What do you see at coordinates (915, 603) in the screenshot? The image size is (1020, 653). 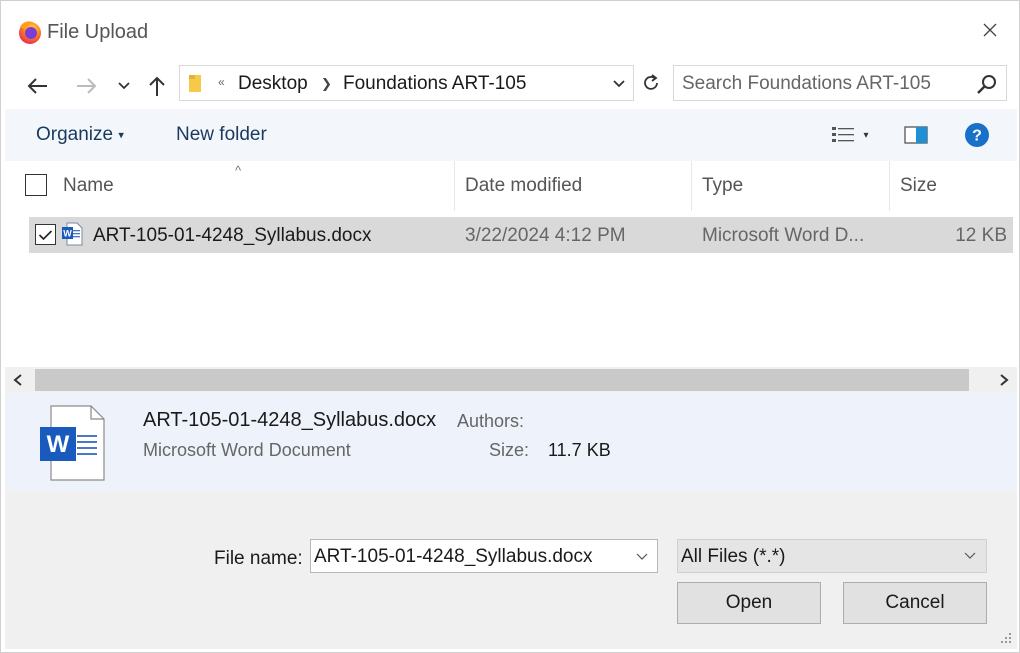 I see `cancel-button: Cancel` at bounding box center [915, 603].